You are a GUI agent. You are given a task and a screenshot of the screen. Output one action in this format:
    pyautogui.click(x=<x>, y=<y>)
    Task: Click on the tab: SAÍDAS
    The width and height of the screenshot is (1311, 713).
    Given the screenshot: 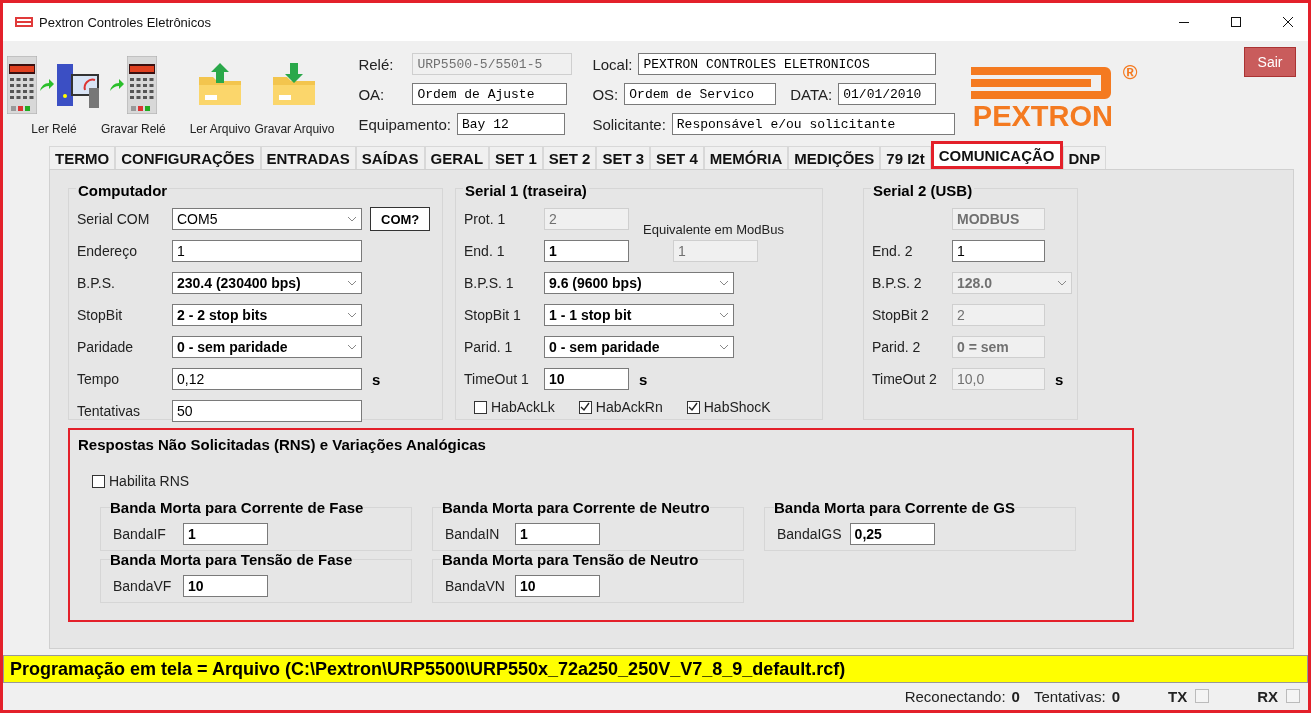 What is the action you would take?
    pyautogui.click(x=390, y=157)
    